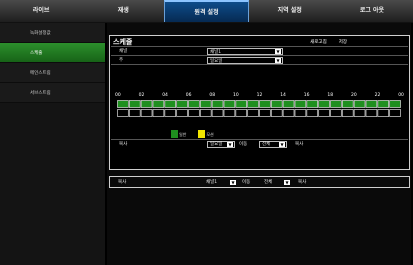 The width and height of the screenshot is (413, 265). Describe the element at coordinates (121, 60) in the screenshot. I see `week-label: 주` at that location.